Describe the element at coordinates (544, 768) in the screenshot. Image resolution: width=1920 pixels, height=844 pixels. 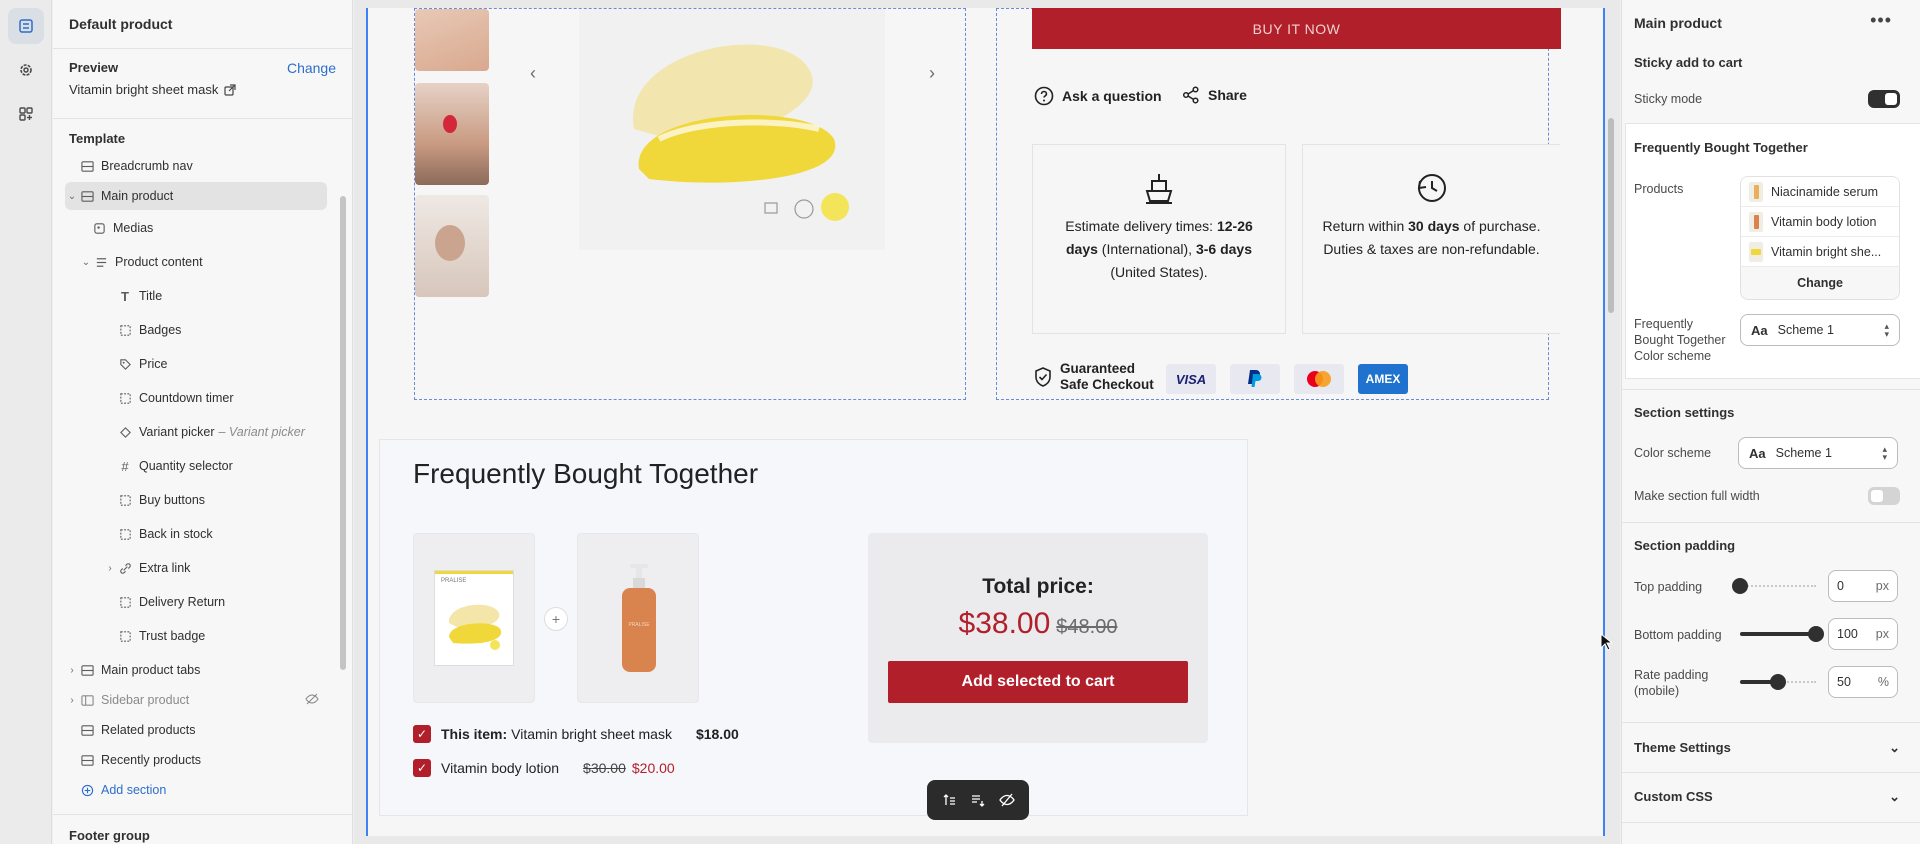
I see `fbt-item-row-body-lotion: ✓ Vitamin body lotion $30.00 $20.00` at that location.